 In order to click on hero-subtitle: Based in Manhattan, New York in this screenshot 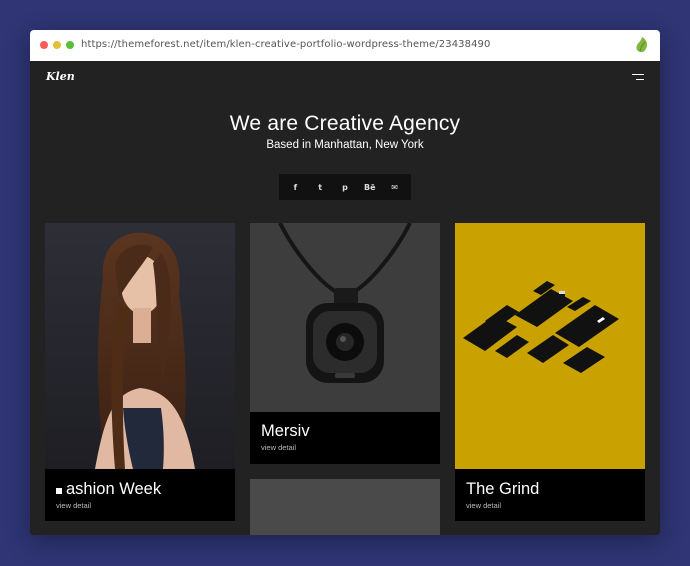, I will do `click(345, 145)`.